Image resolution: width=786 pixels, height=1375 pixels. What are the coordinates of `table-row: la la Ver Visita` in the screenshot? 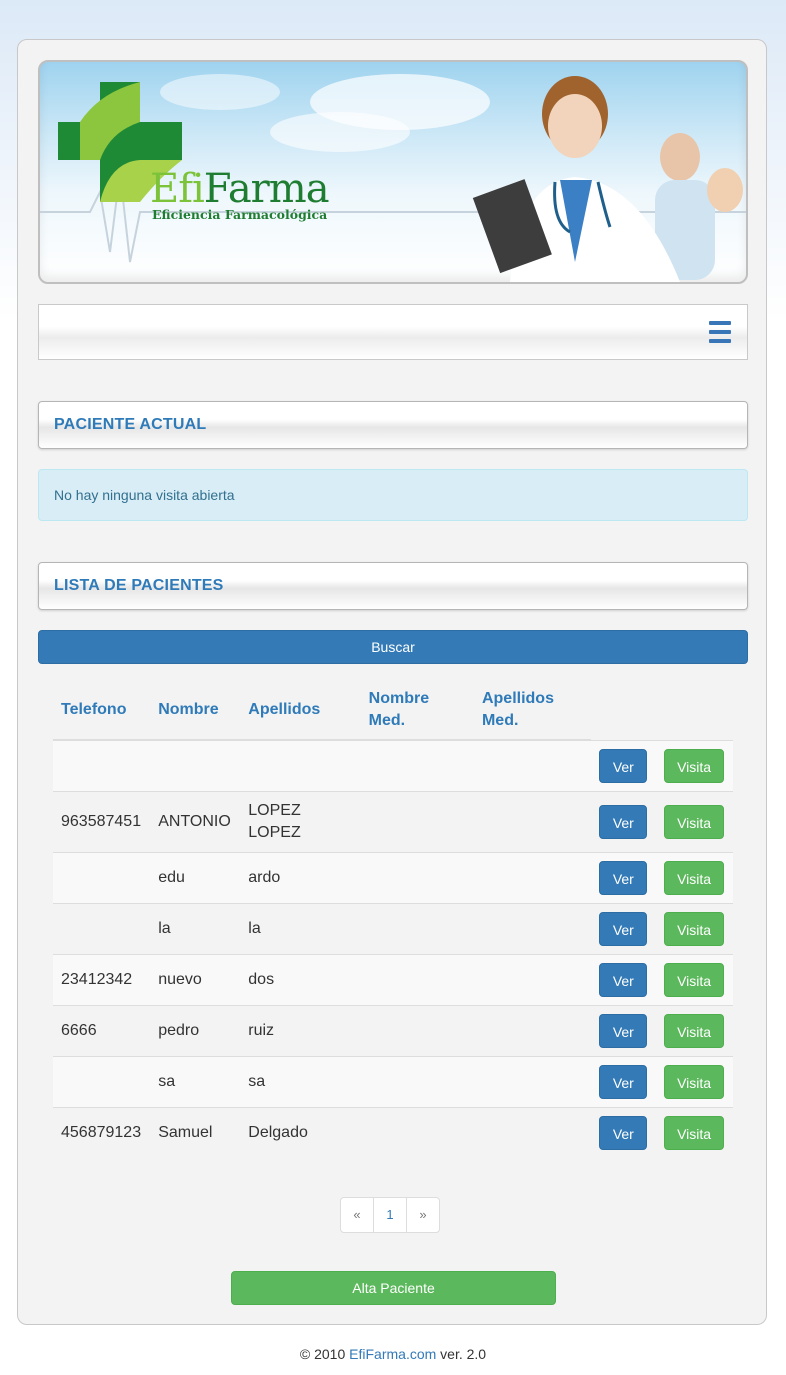 It's located at (393, 928).